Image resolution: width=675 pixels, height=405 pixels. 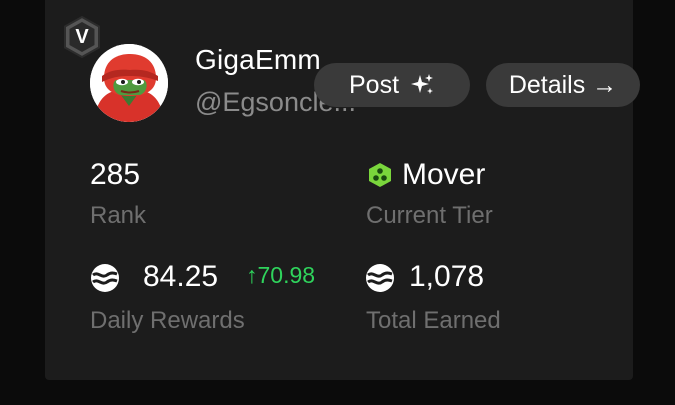 I want to click on post-button: Post, so click(x=392, y=85).